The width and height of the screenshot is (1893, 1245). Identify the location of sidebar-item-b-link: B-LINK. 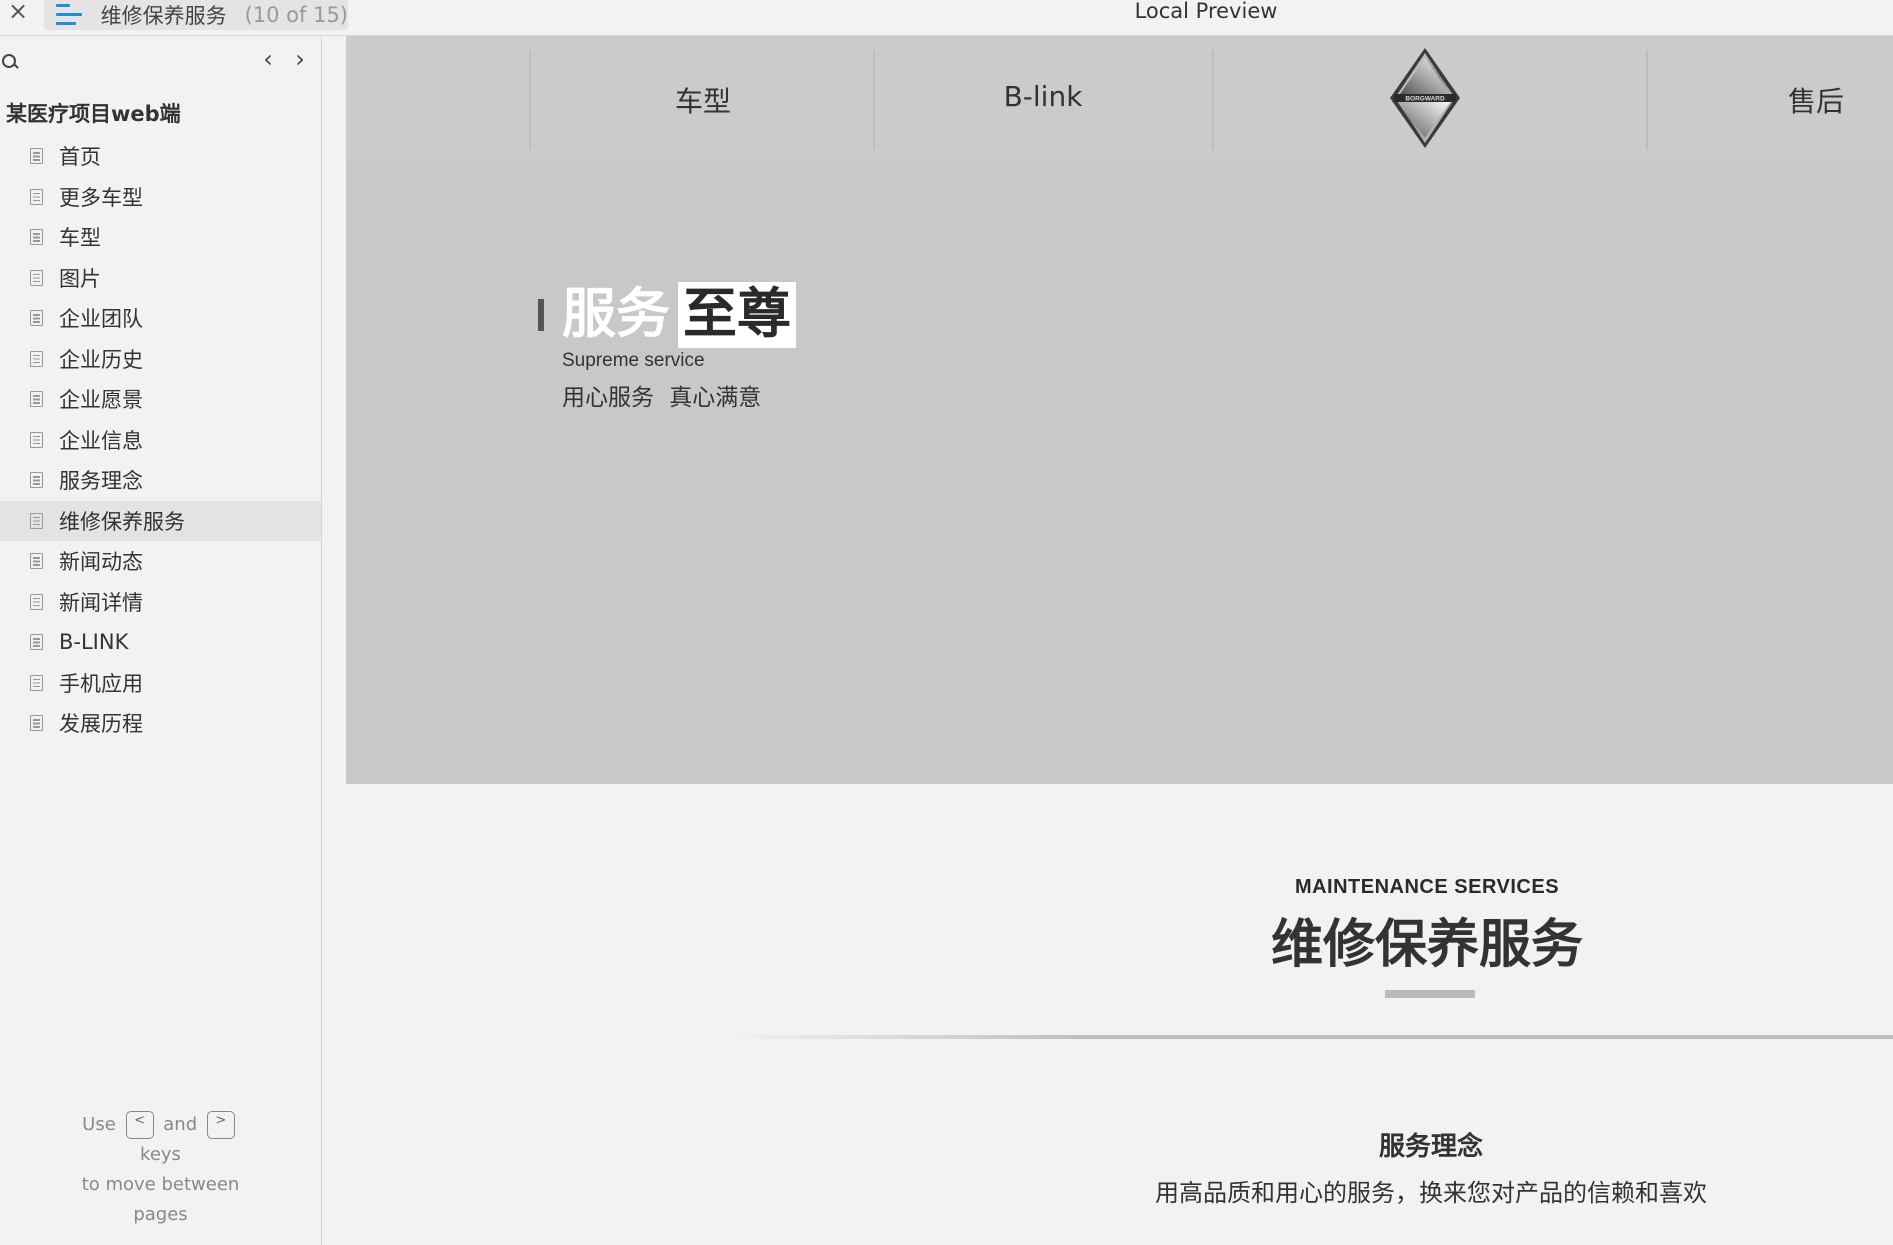
(160, 642).